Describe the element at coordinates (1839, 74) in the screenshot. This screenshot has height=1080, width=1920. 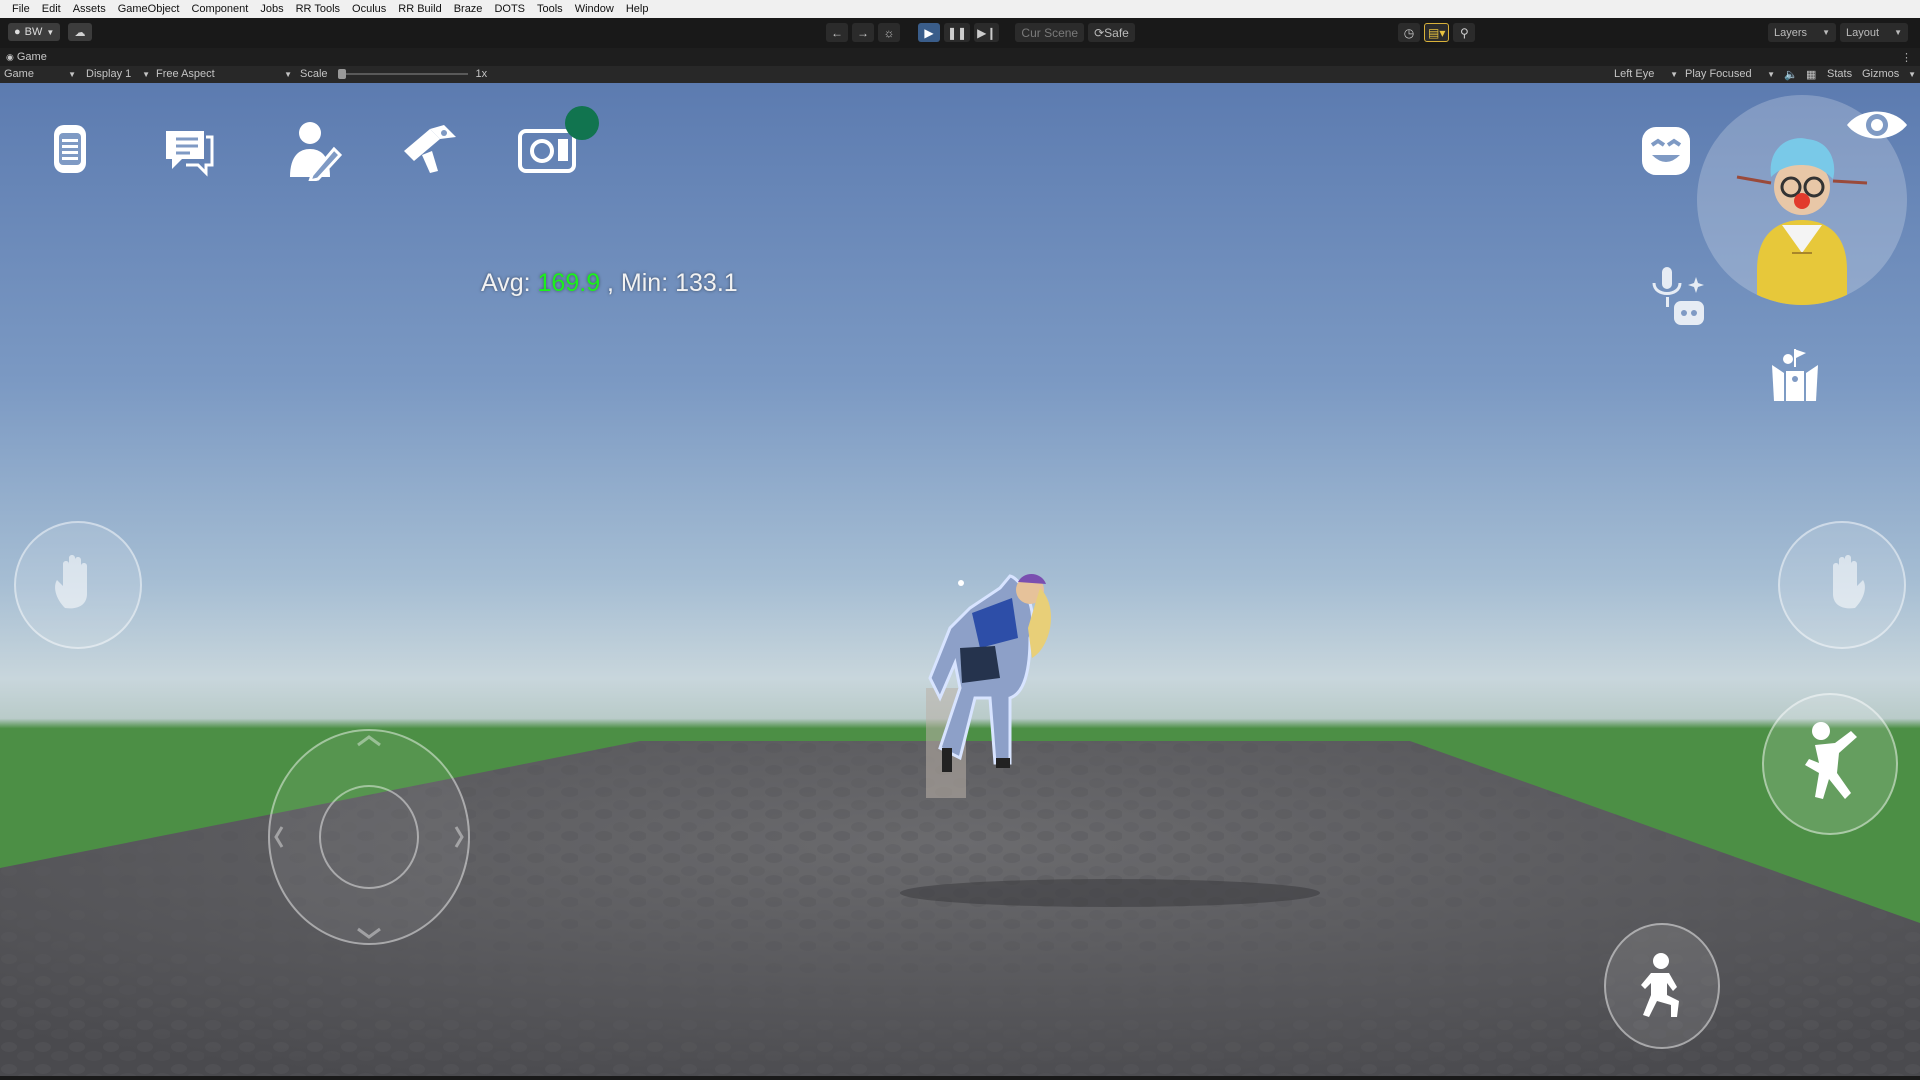
I see `stats-button: Stats` at that location.